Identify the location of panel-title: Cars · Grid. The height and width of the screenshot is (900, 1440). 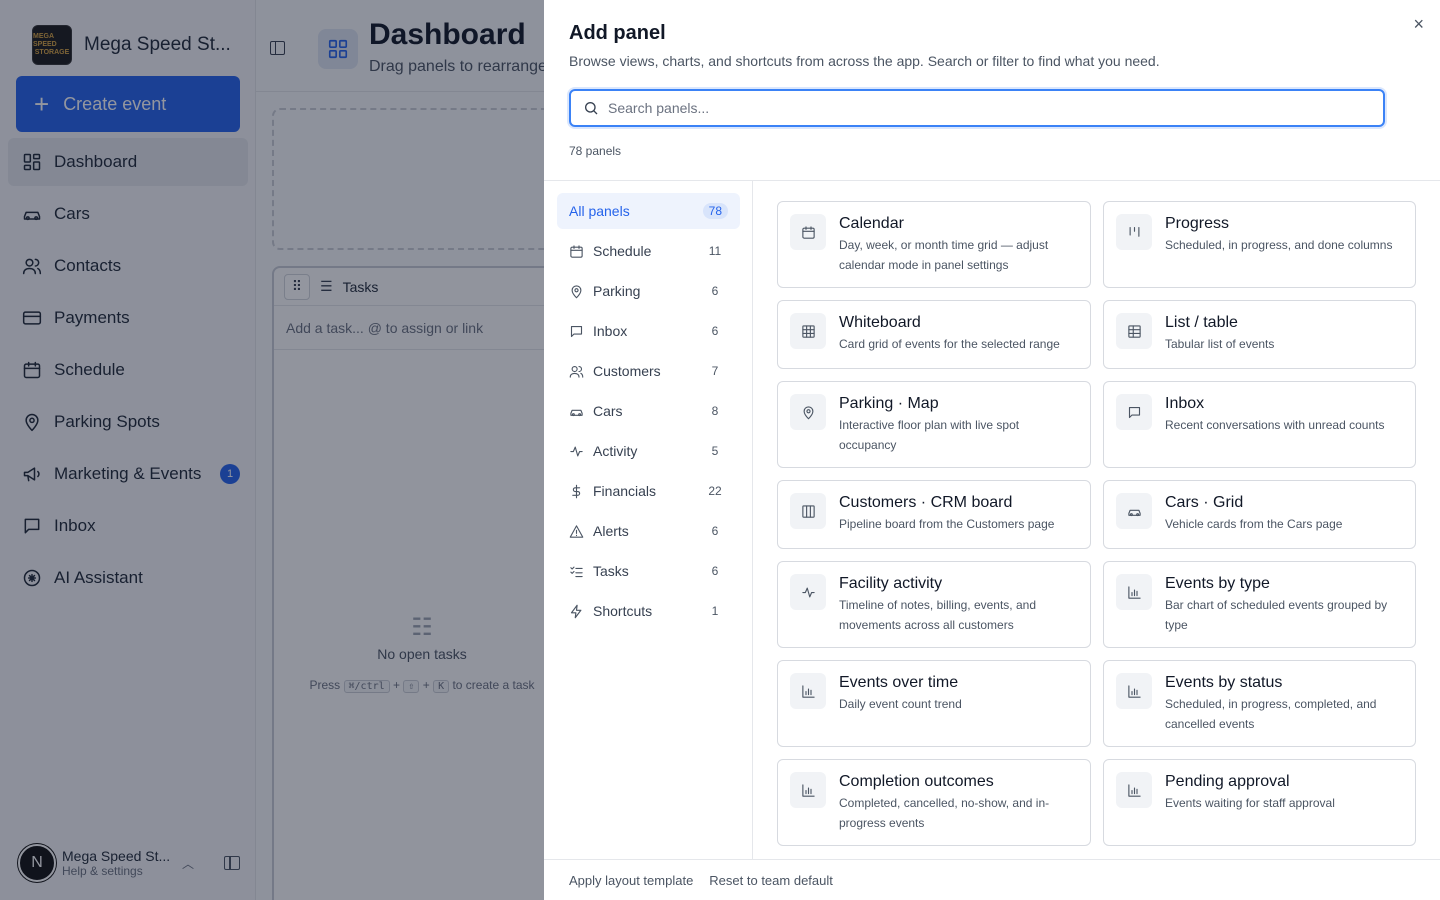
(1204, 502).